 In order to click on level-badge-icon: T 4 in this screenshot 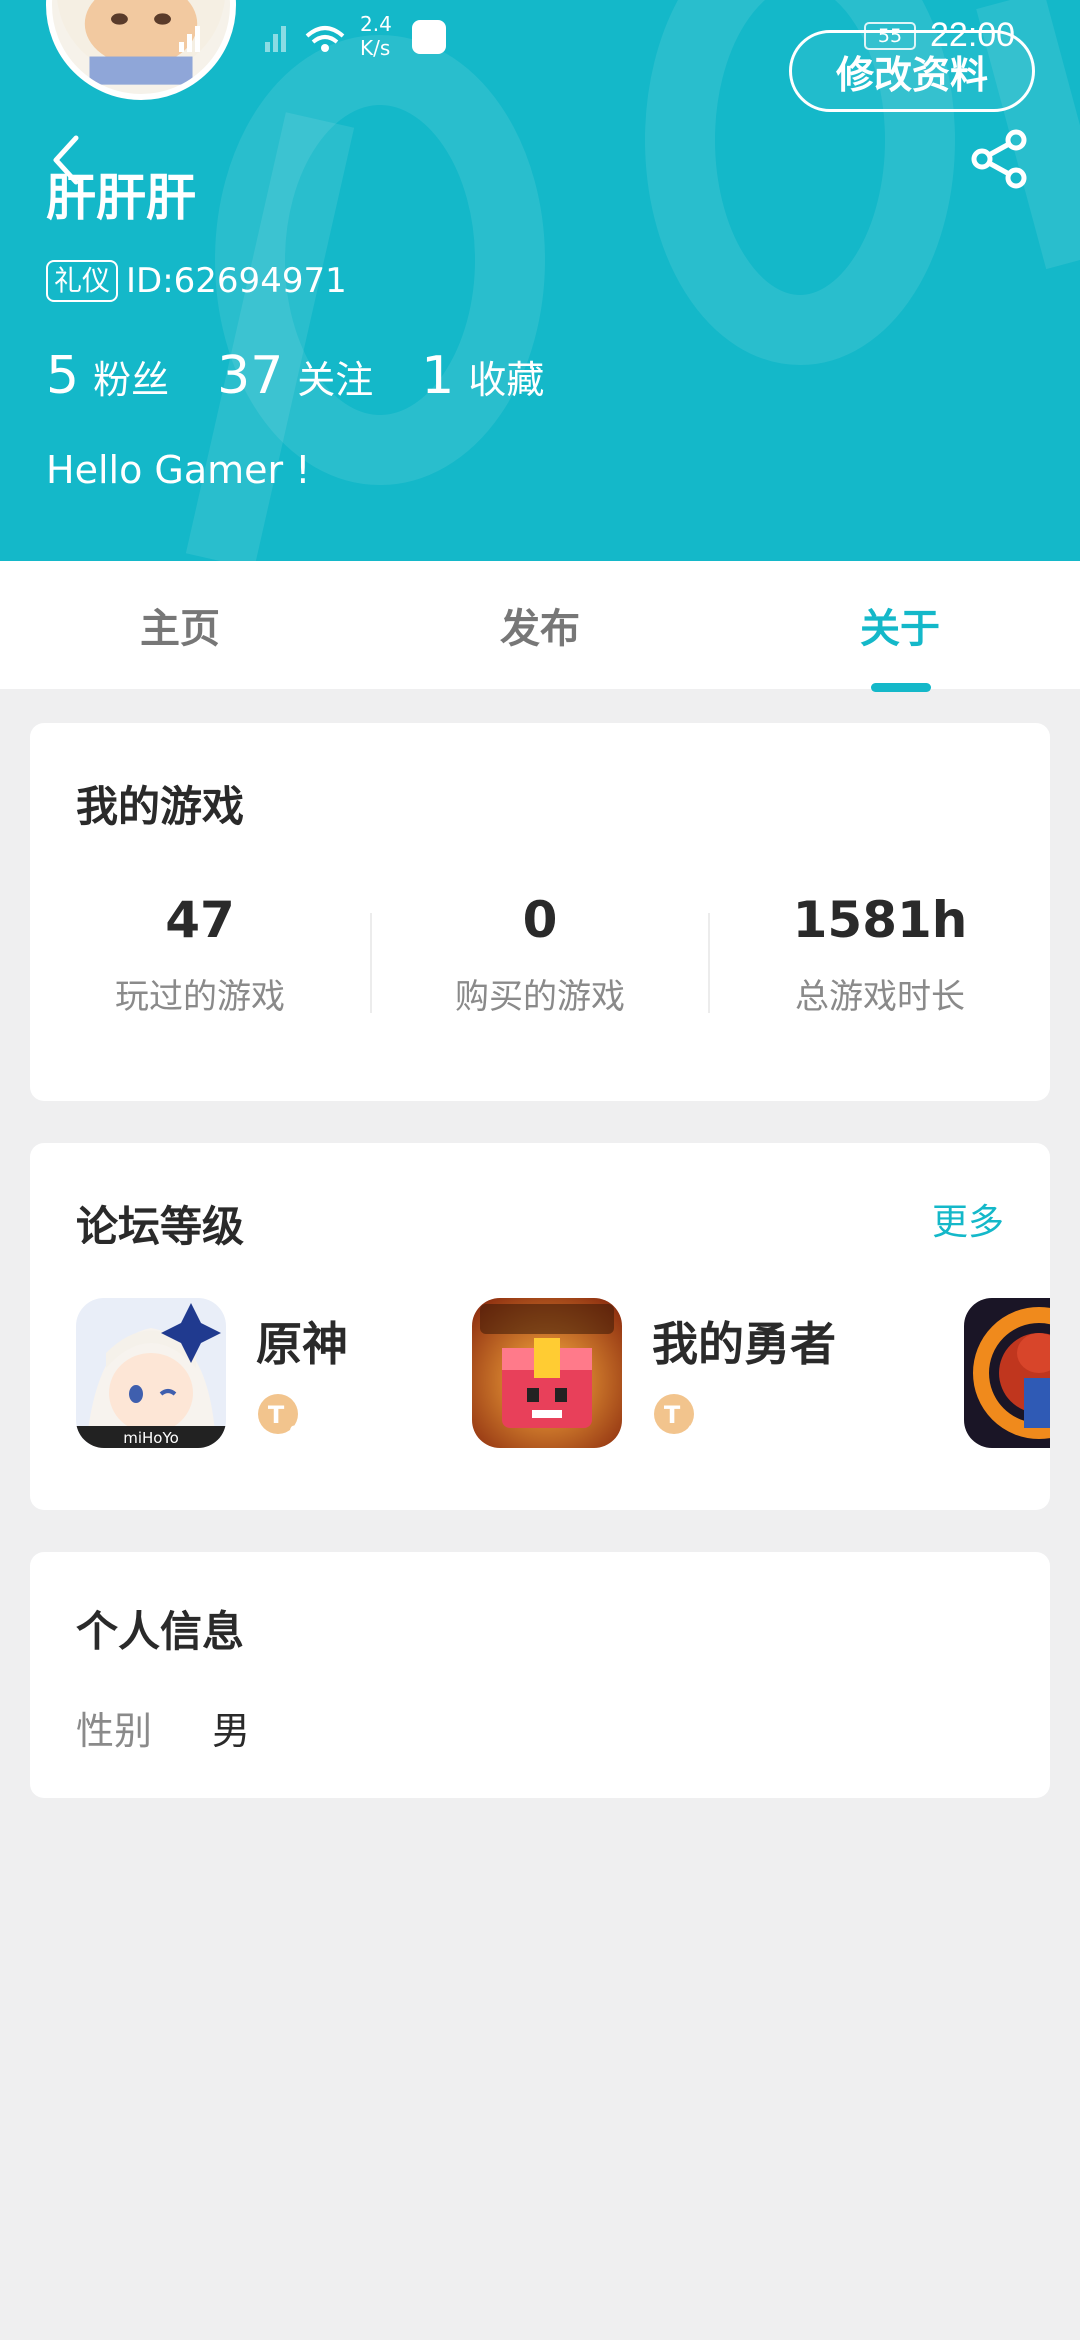, I will do `click(674, 1417)`.